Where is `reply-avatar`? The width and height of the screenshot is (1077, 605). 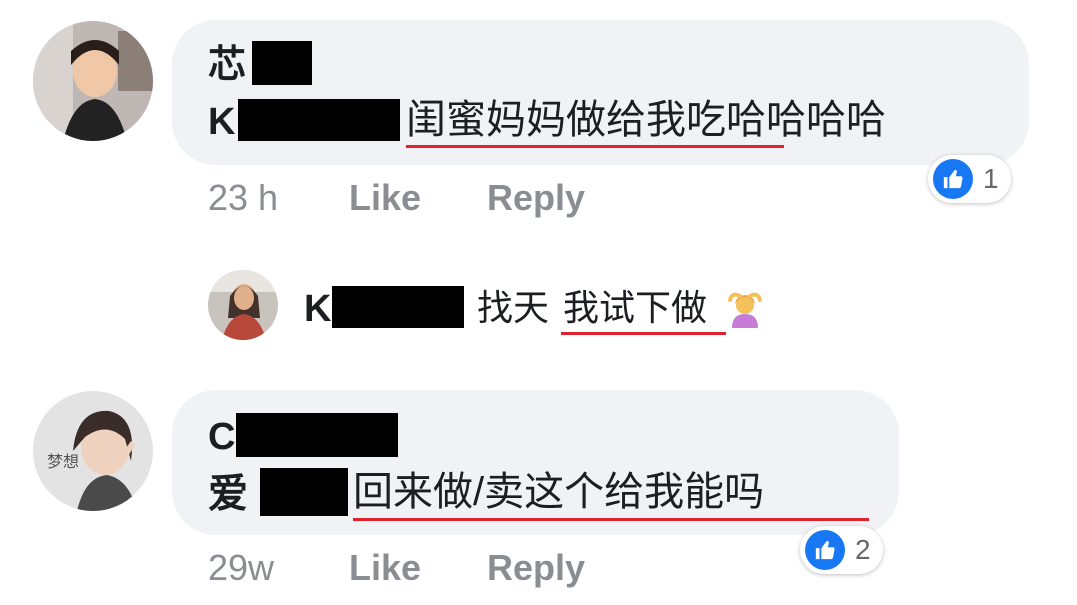
reply-avatar is located at coordinates (243, 305).